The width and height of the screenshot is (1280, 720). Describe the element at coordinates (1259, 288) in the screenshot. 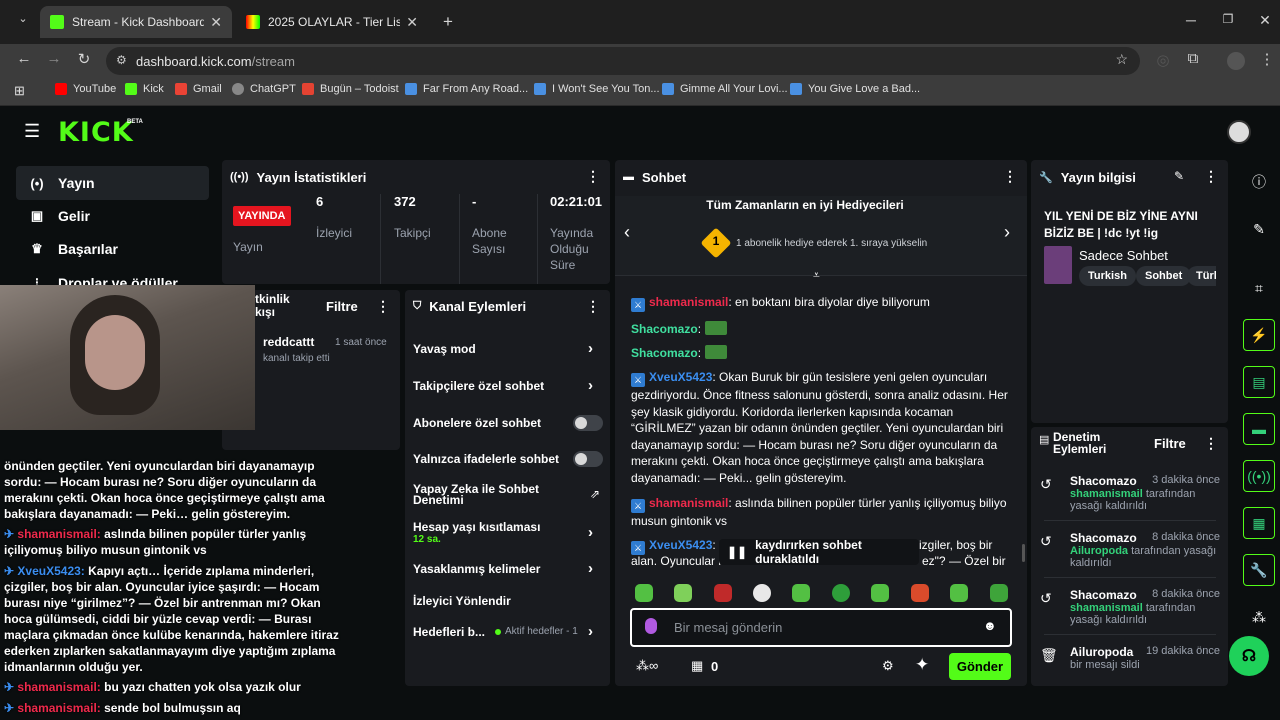

I see `clip-icon: ⌗` at that location.